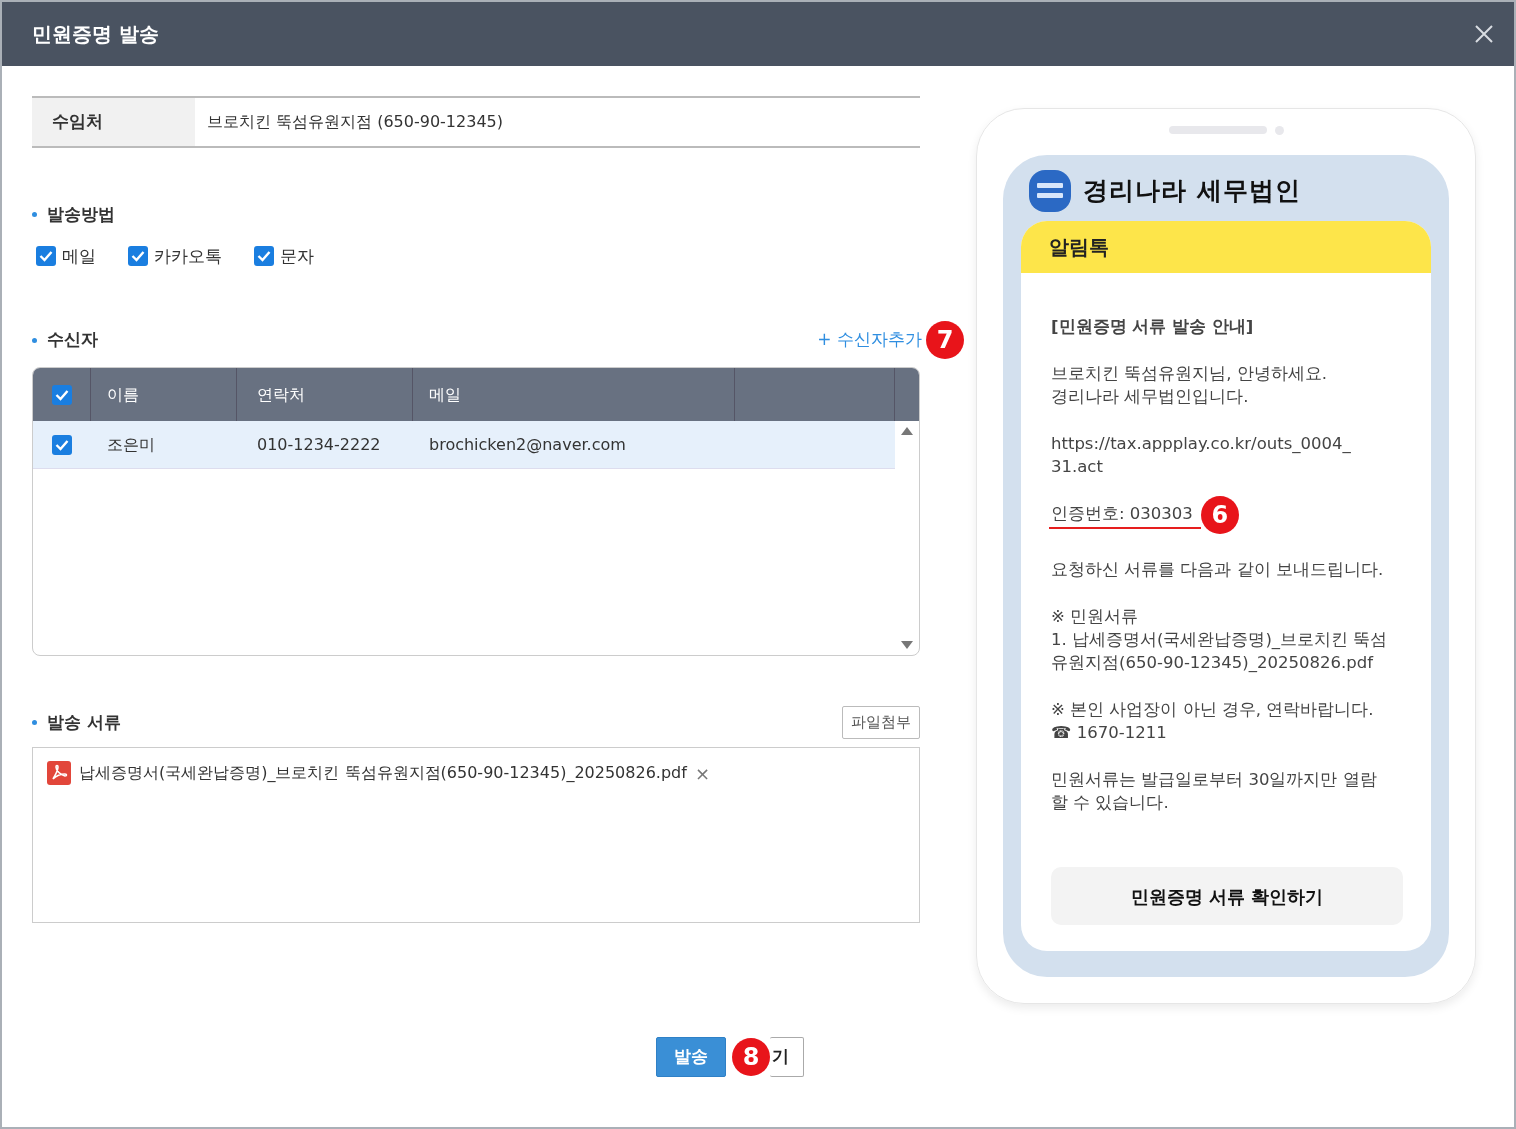 Image resolution: width=1516 pixels, height=1129 pixels. Describe the element at coordinates (787, 1057) in the screenshot. I see `close-button: 기` at that location.